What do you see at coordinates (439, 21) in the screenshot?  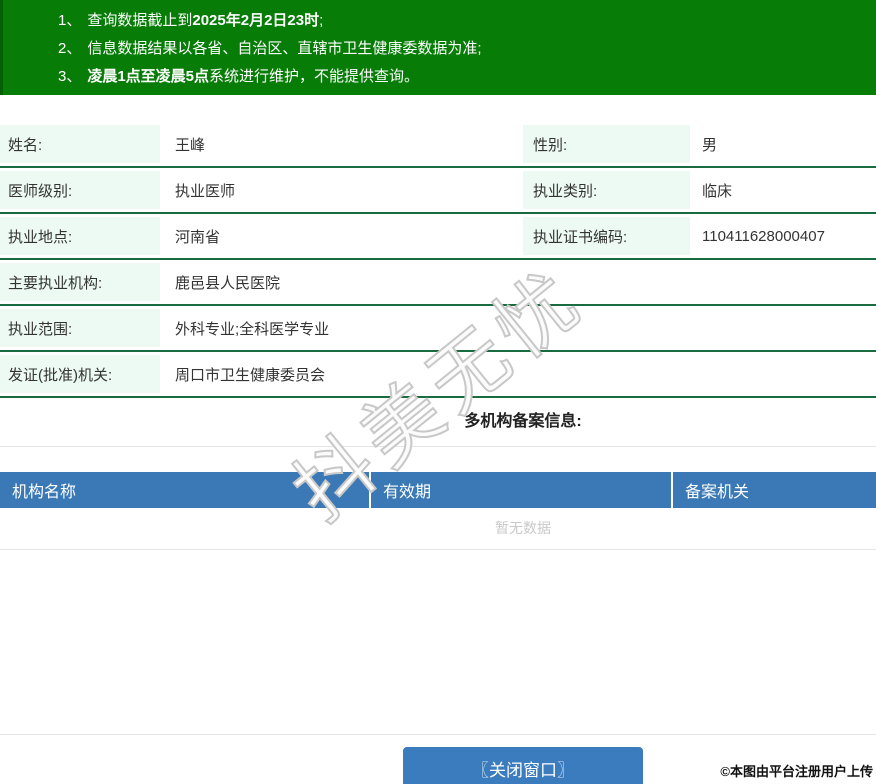 I see `notice-line-1: 1、 查询数据截止到2025年2月2日23时;` at bounding box center [439, 21].